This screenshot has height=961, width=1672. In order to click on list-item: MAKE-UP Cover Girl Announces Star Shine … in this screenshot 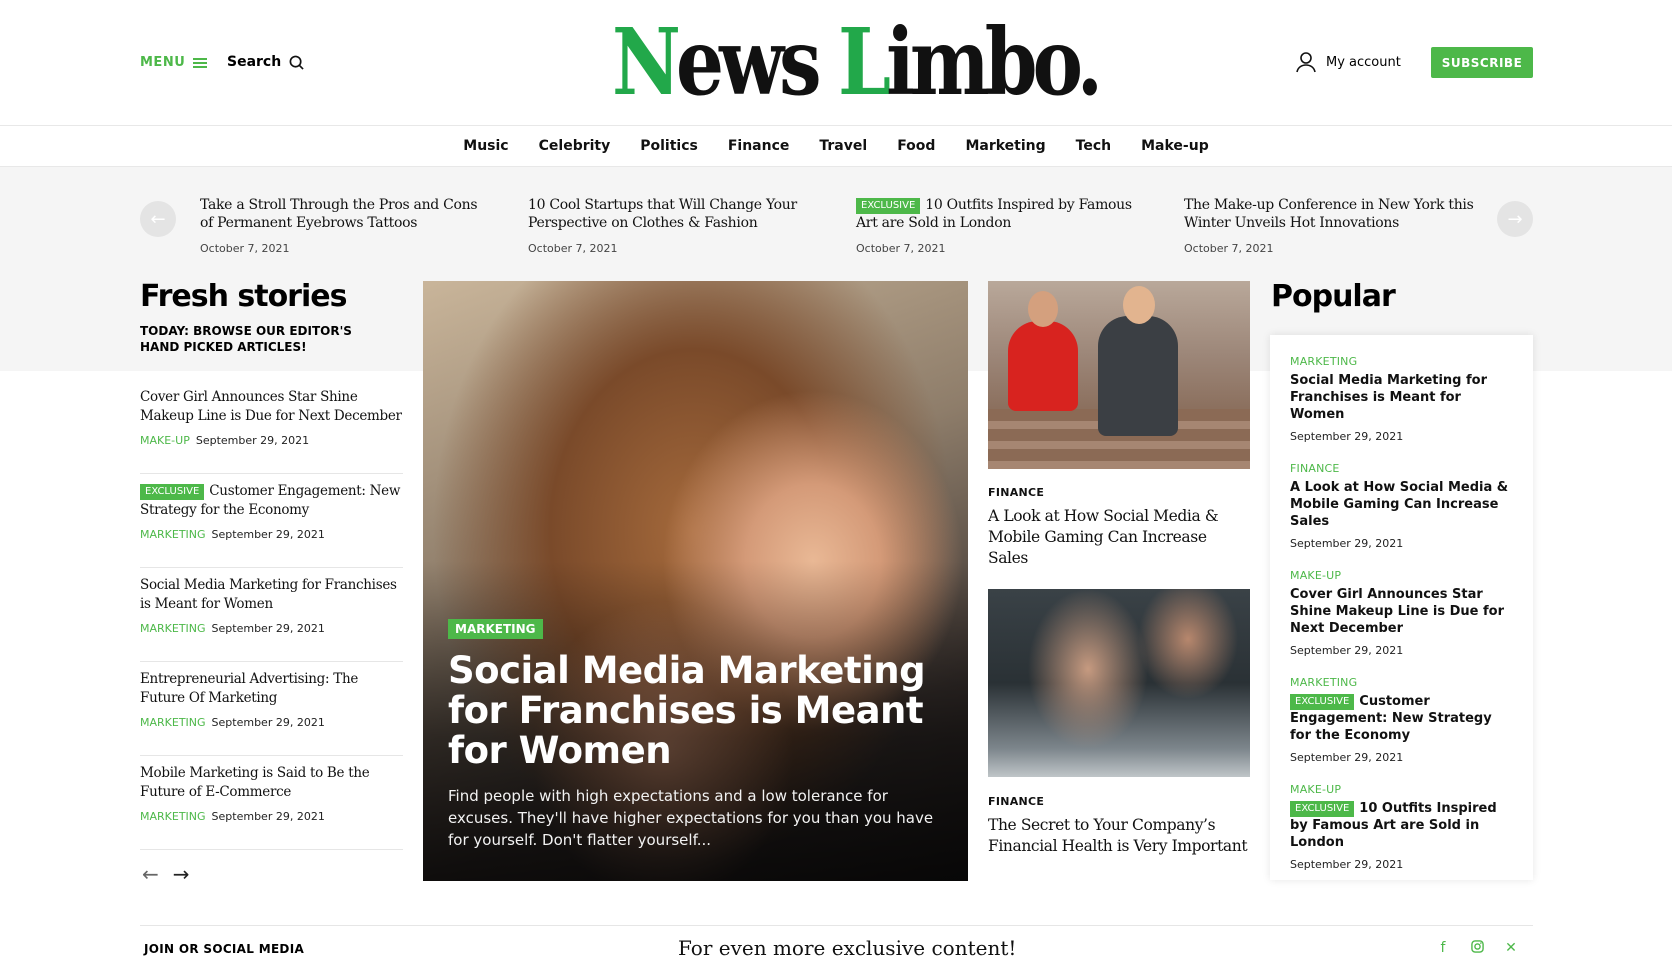, I will do `click(1401, 613)`.